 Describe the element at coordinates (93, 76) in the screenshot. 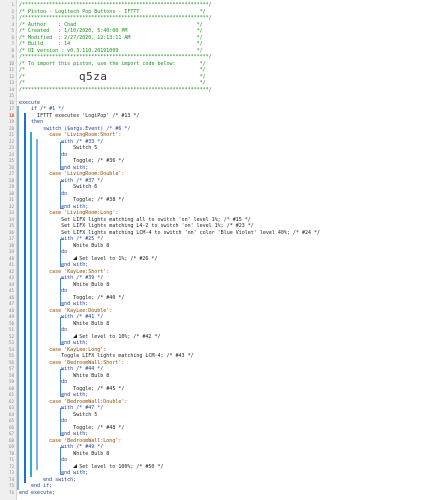

I see `import-code: q5za` at that location.